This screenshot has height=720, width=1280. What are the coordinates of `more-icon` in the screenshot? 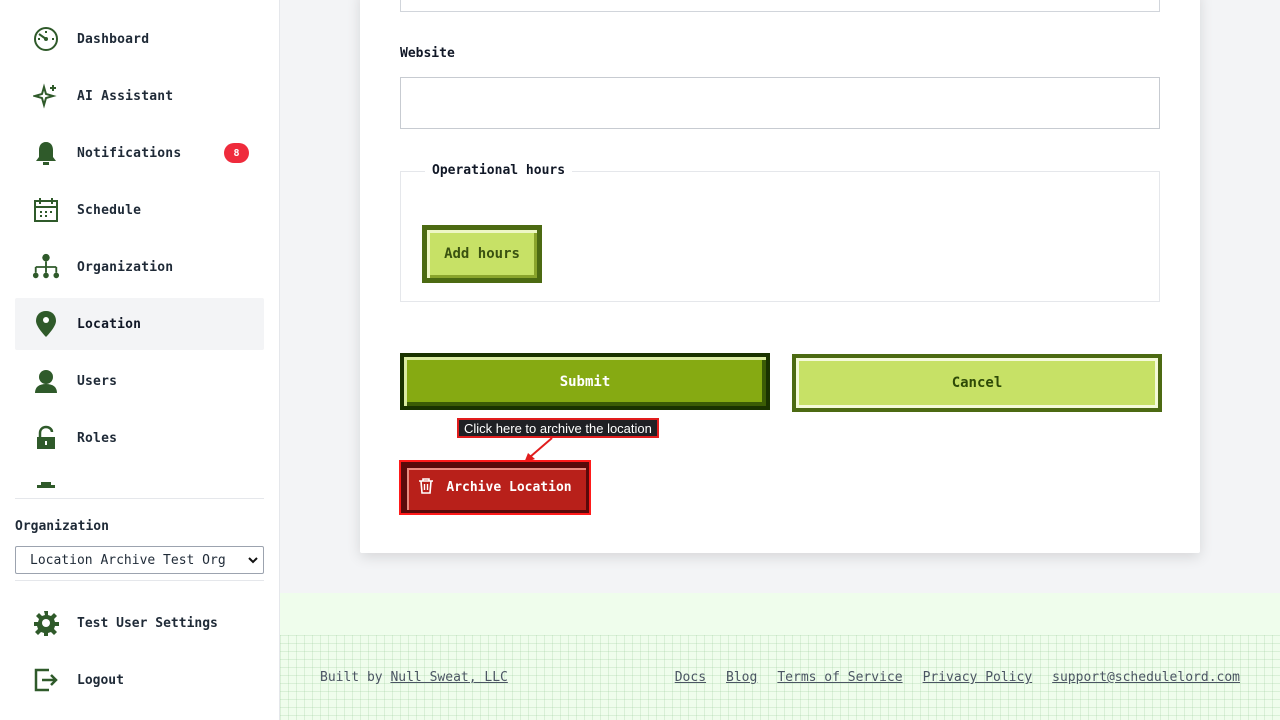 It's located at (46, 487).